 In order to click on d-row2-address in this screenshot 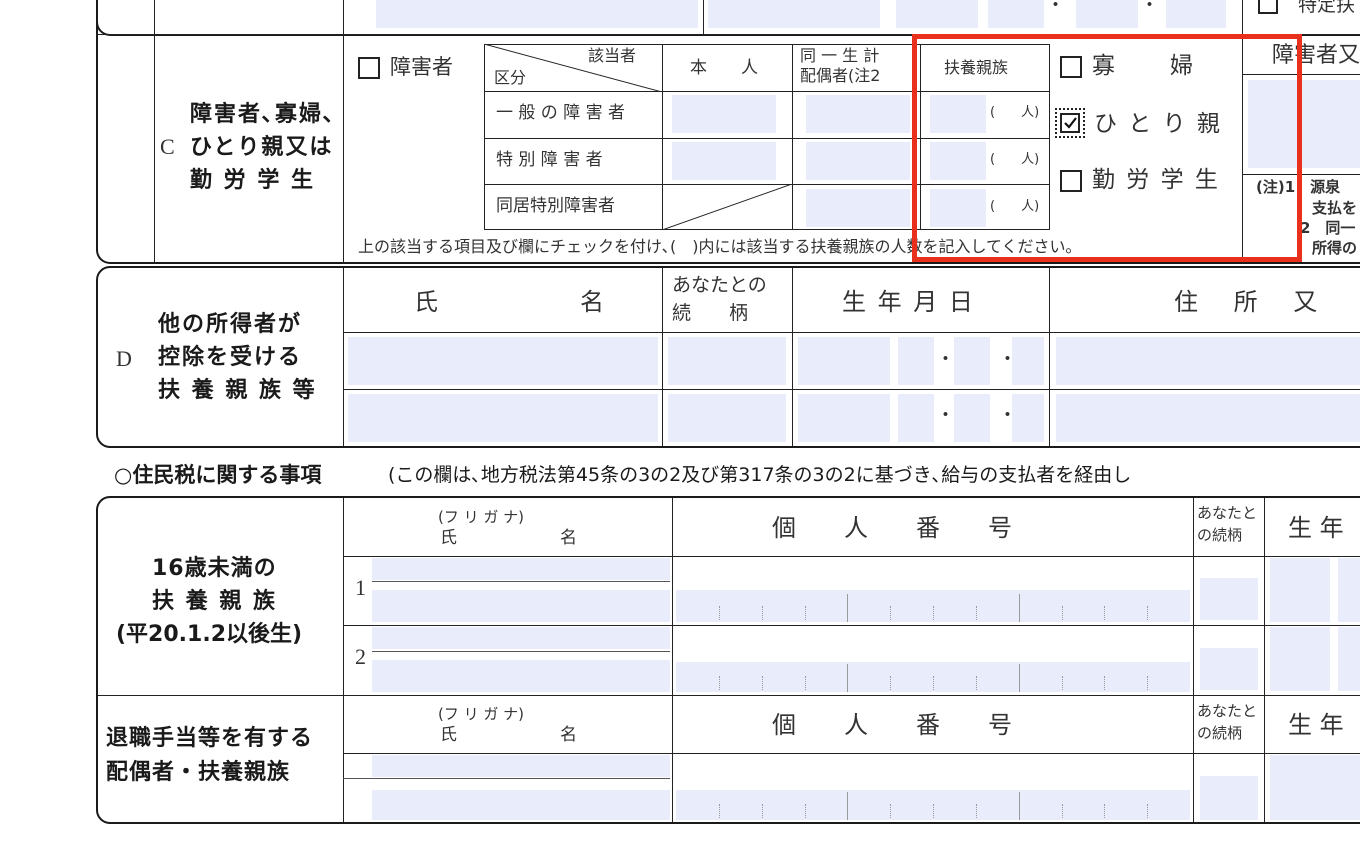, I will do `click(1208, 418)`.